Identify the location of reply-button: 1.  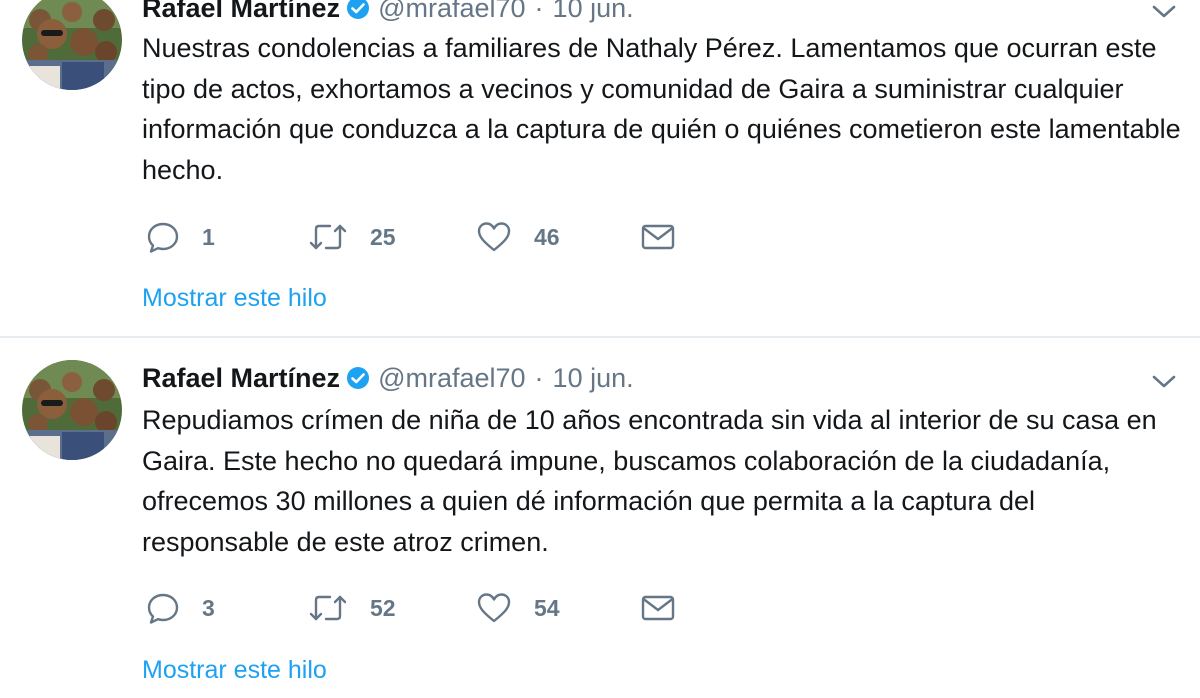
(180, 237).